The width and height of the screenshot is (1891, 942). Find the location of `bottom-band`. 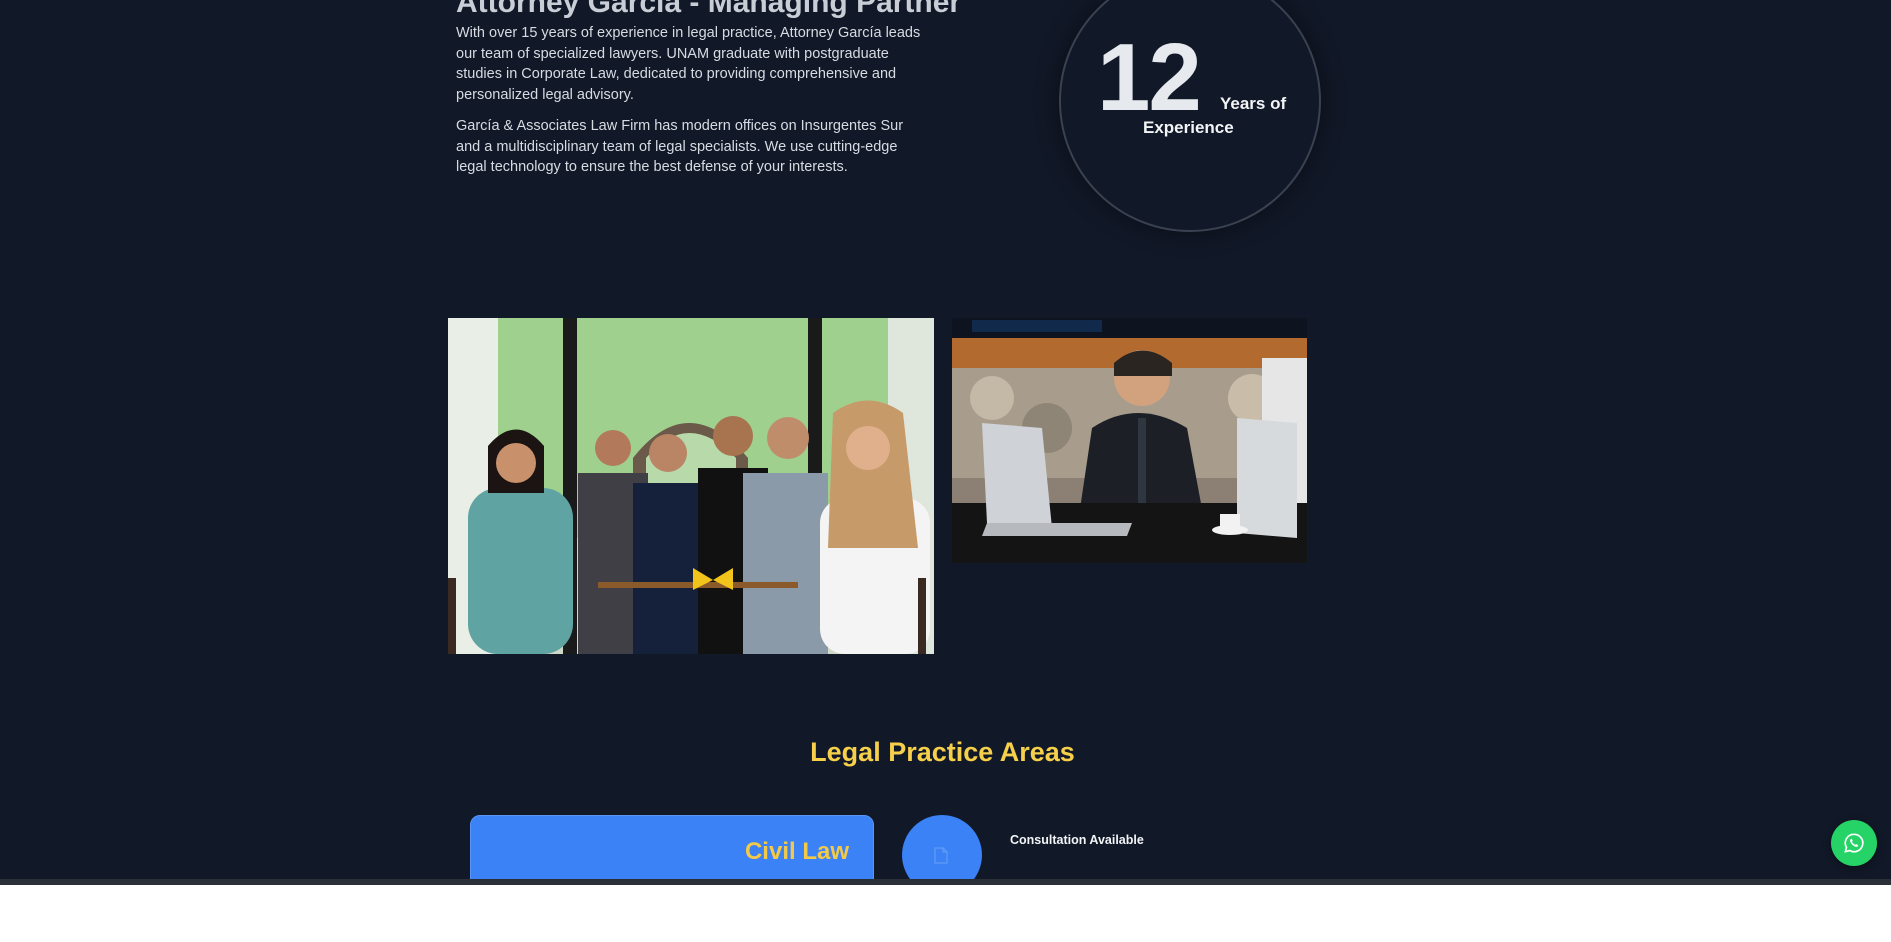

bottom-band is located at coordinates (945, 910).